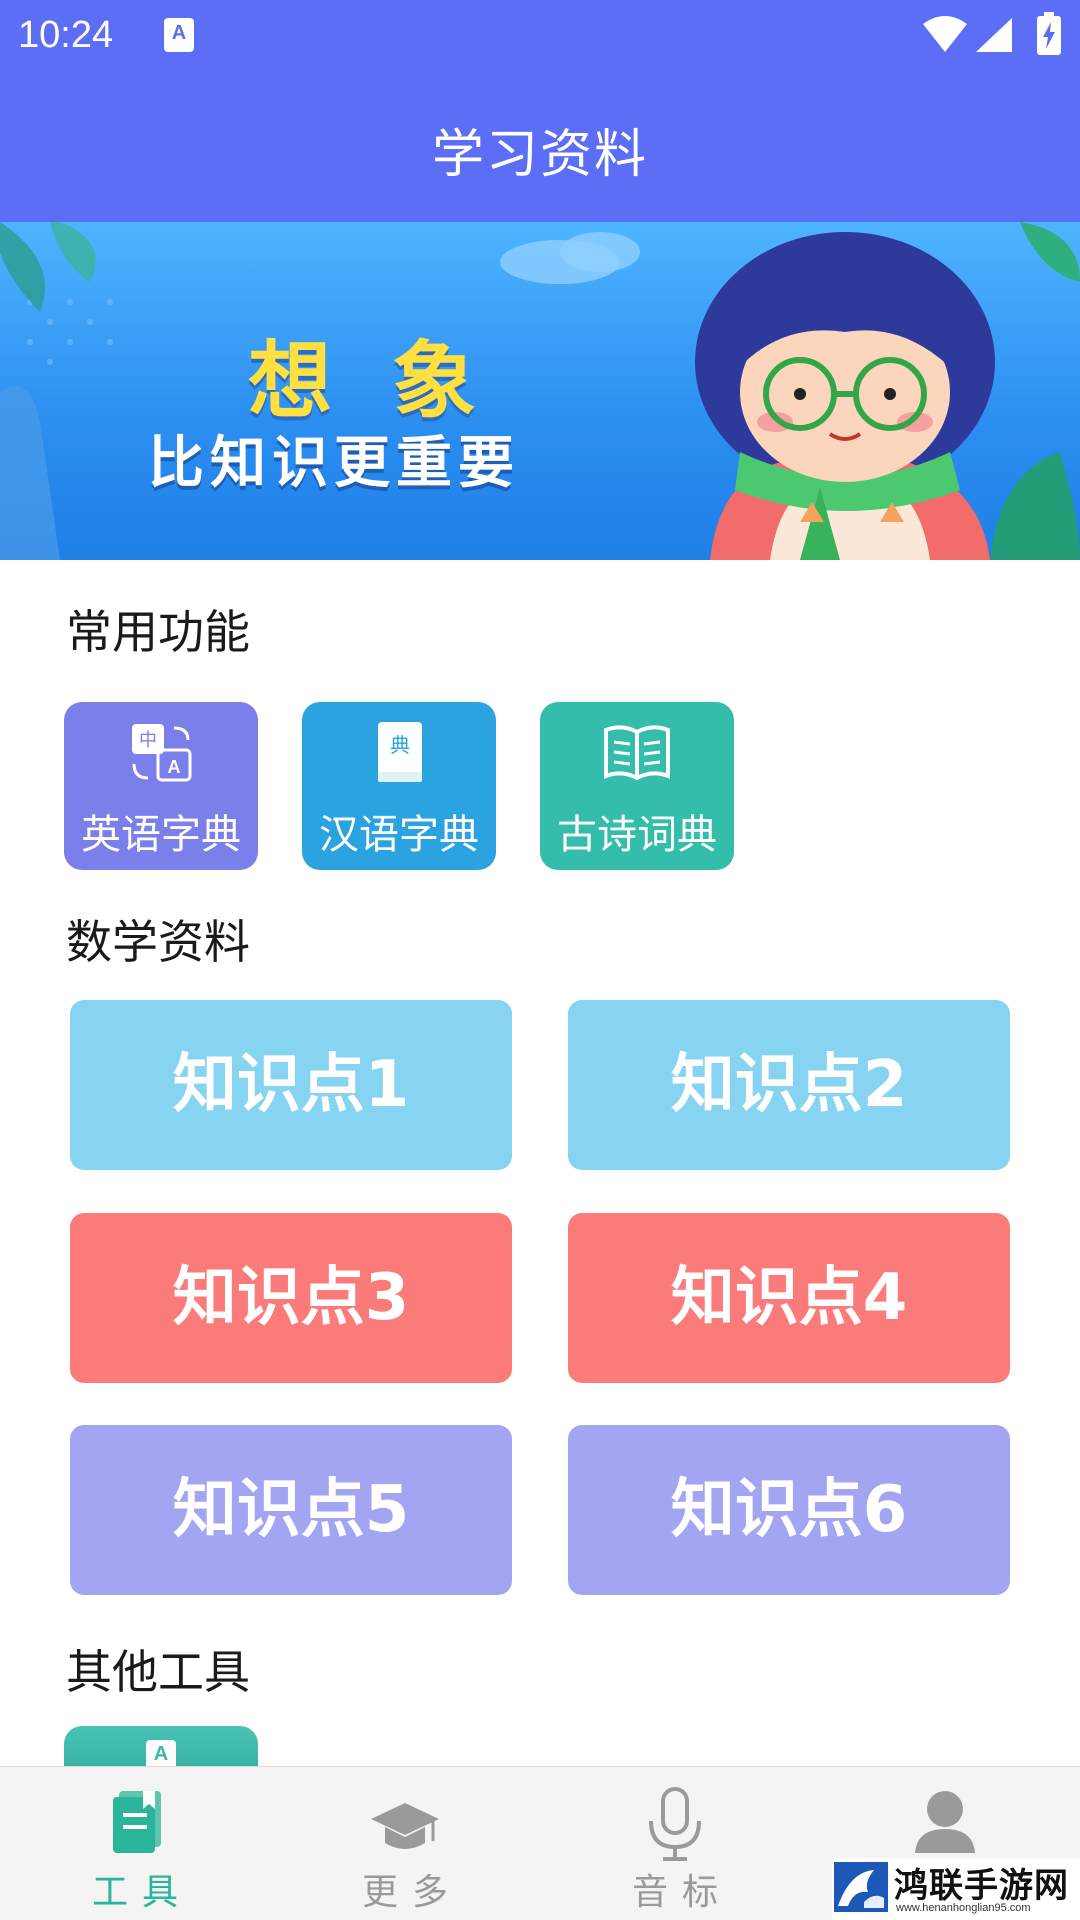 Image resolution: width=1080 pixels, height=1920 pixels. I want to click on translate-icon: 中 A, so click(162, 753).